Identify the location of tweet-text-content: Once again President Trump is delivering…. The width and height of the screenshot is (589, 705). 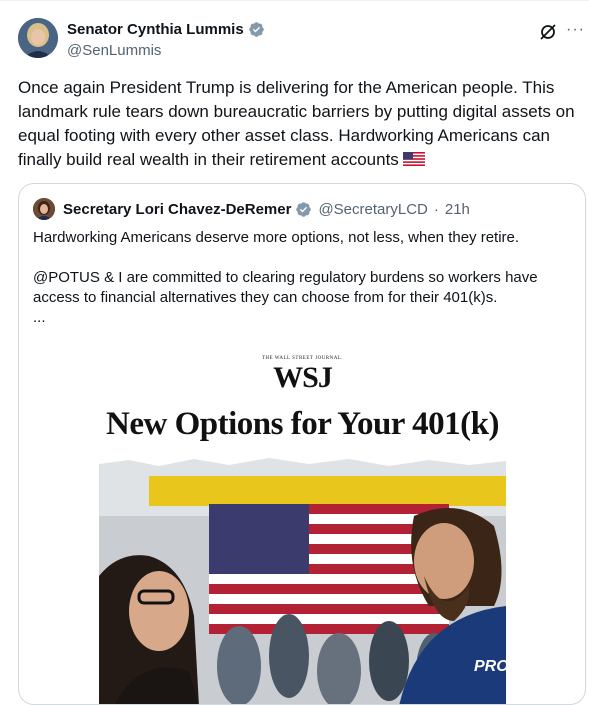
(296, 123).